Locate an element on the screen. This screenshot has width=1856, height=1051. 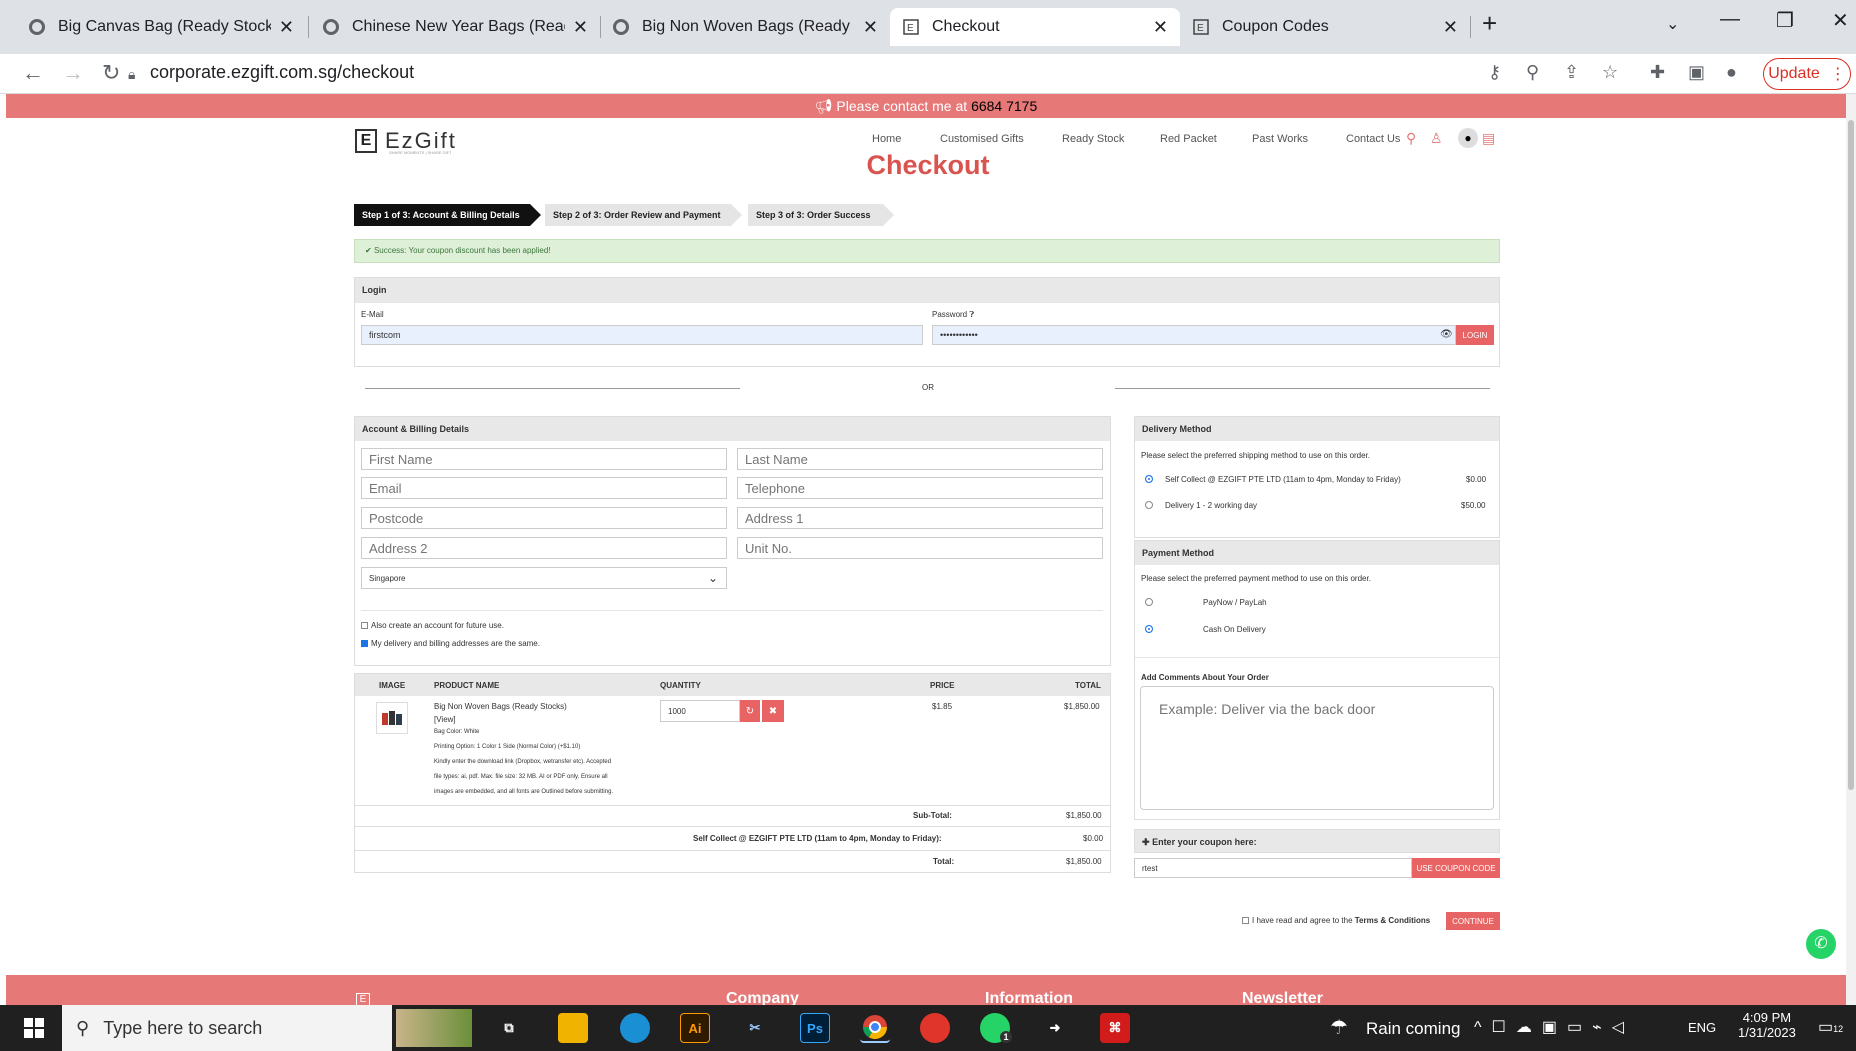
address1-input is located at coordinates (920, 518).